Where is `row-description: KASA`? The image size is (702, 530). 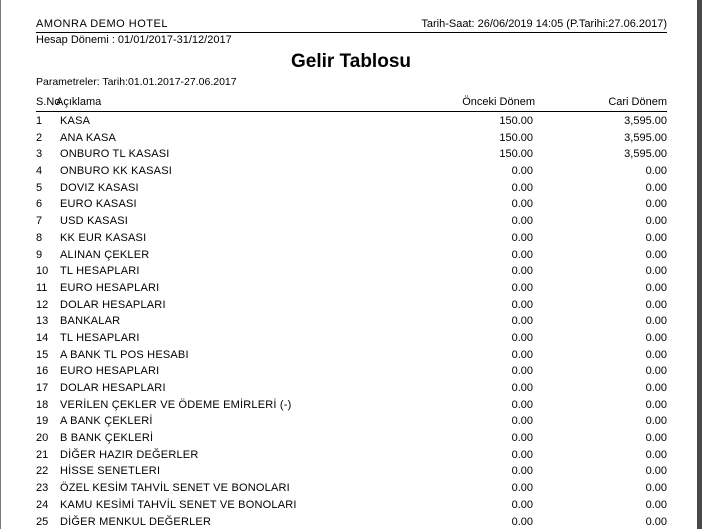
row-description: KASA is located at coordinates (75, 121).